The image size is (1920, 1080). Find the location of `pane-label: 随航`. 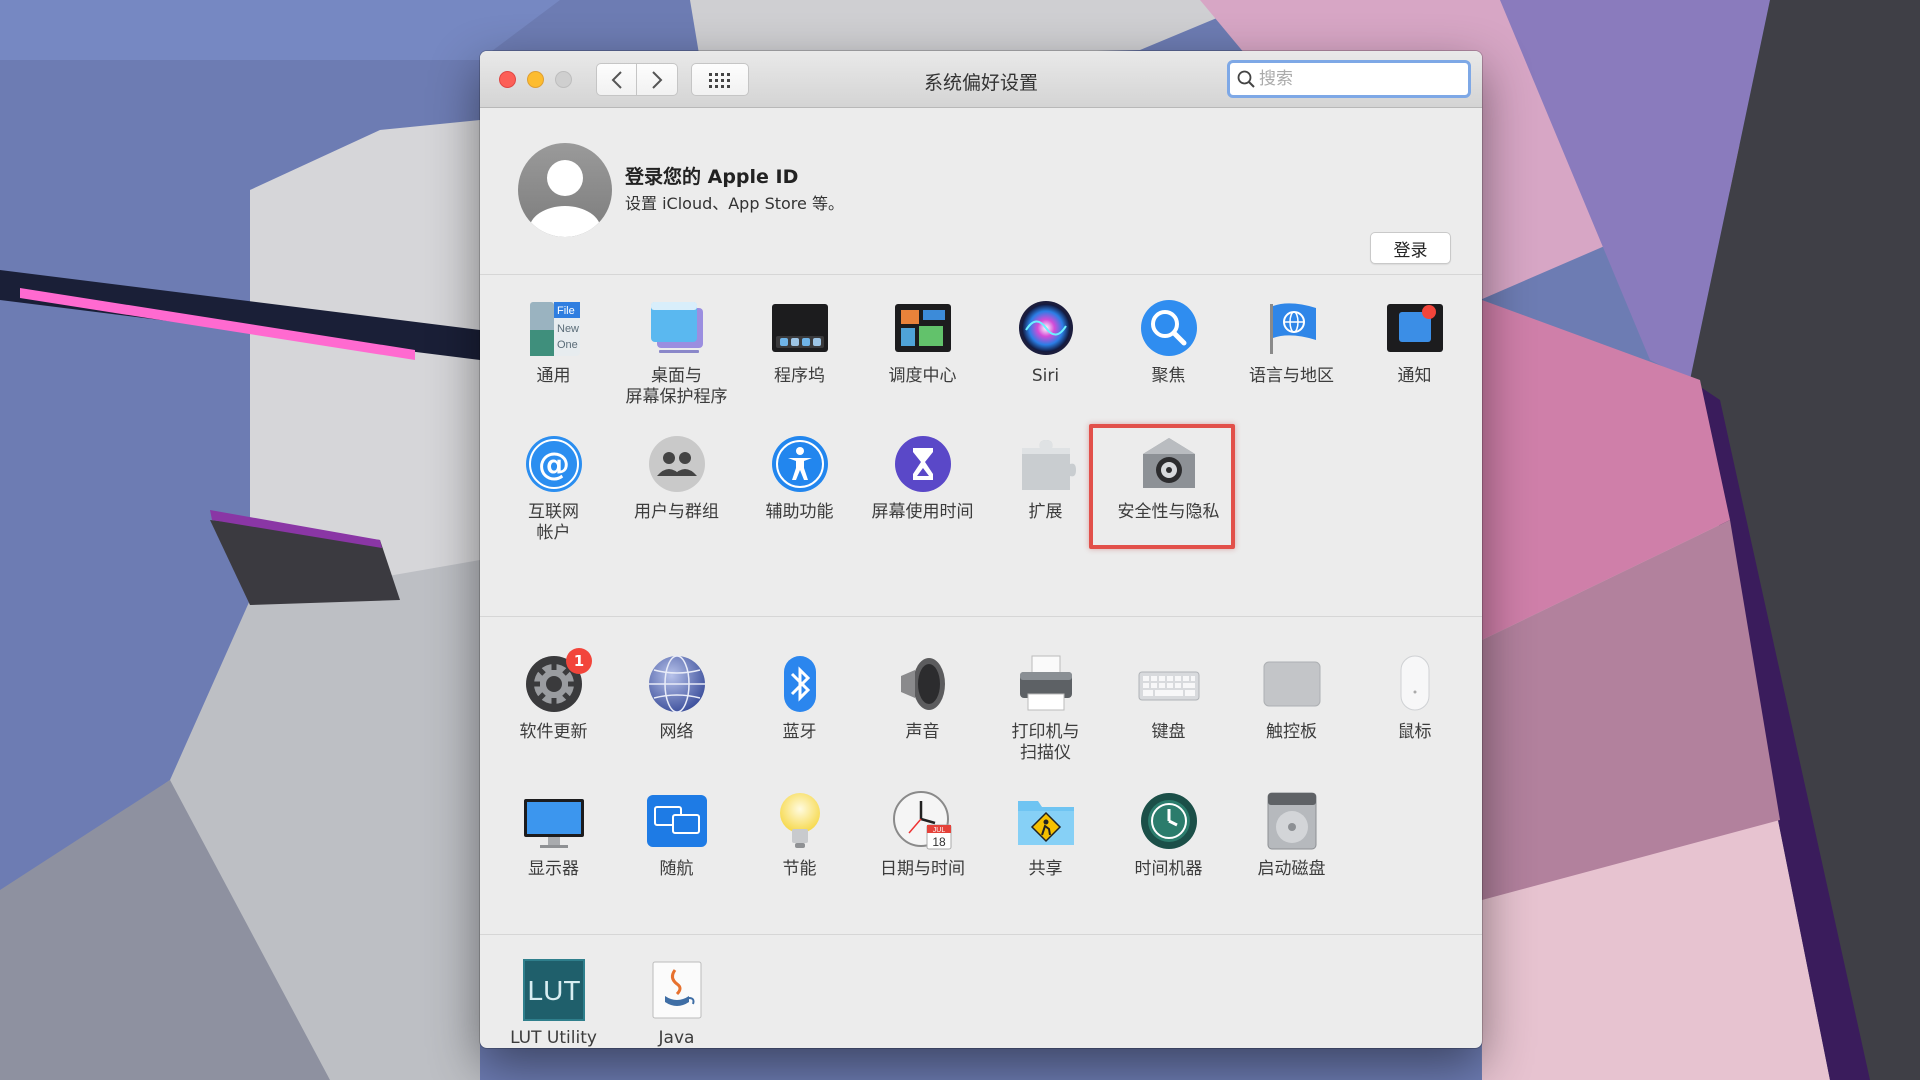

pane-label: 随航 is located at coordinates (676, 869).